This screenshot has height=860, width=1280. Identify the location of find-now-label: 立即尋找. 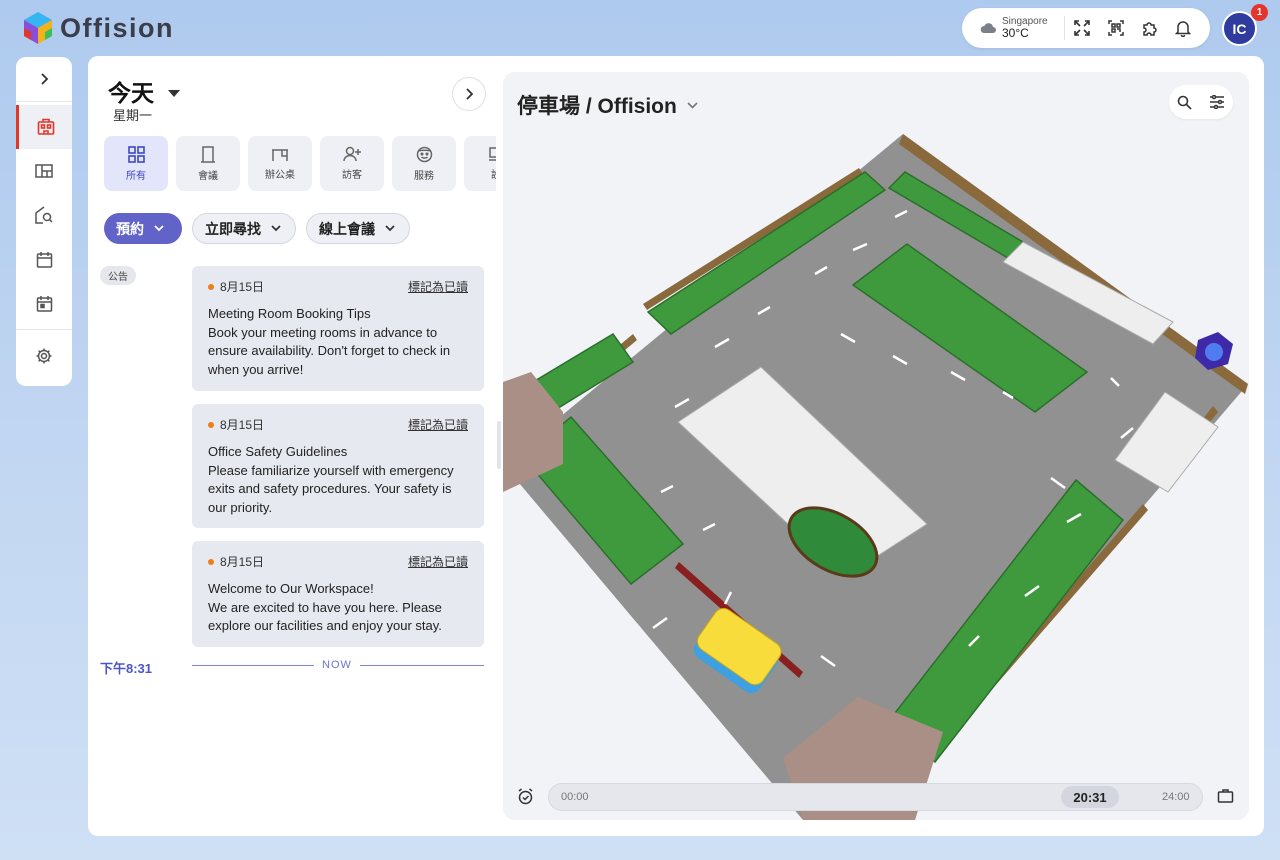
(233, 228).